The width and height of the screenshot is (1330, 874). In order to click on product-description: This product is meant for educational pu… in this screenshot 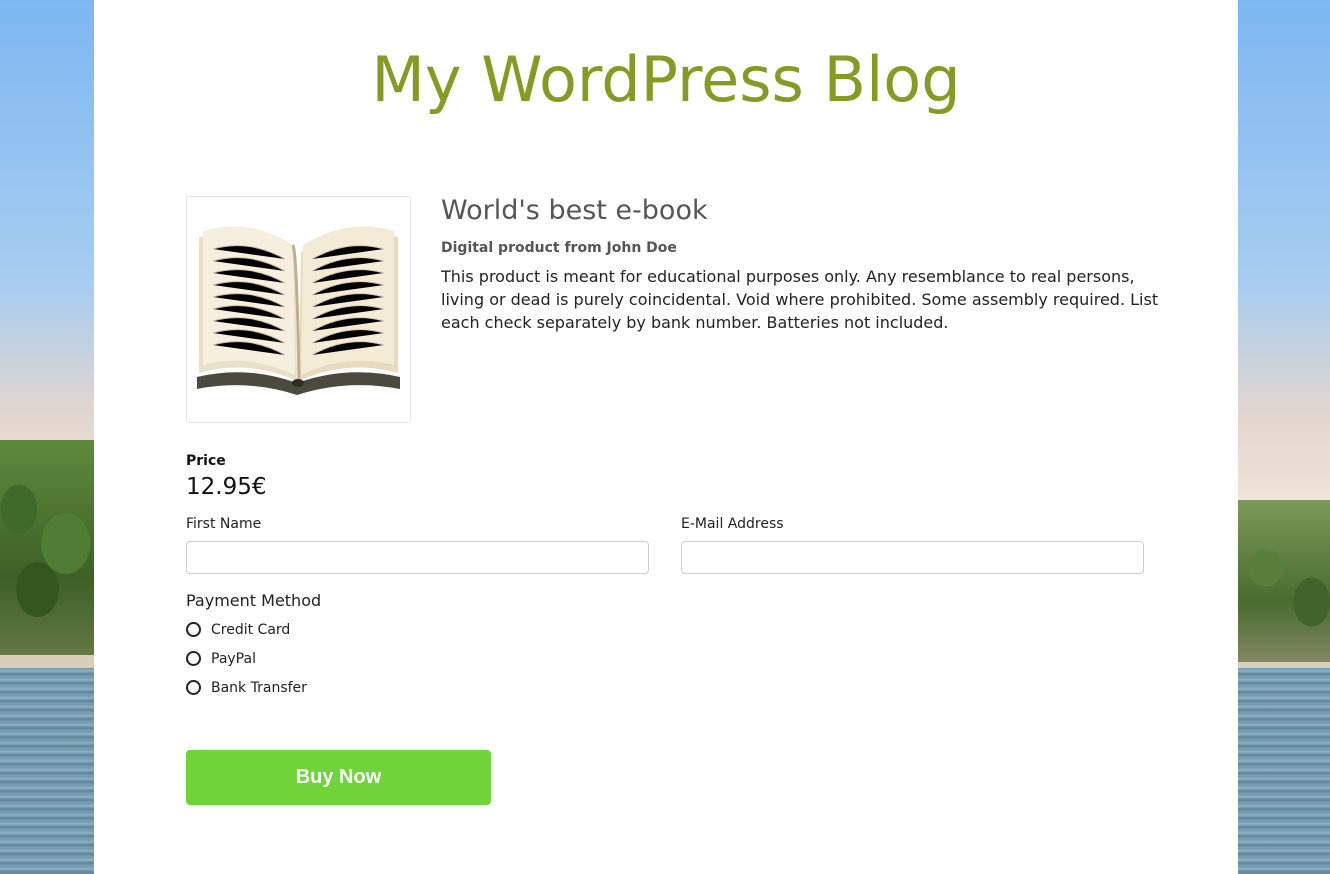, I will do `click(800, 299)`.